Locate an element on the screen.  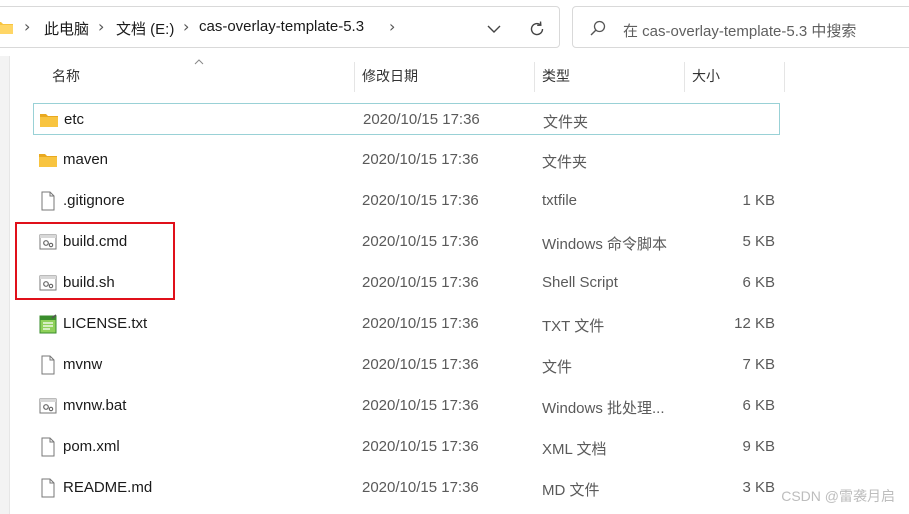
file-row: mvnw 2020/10/15 17:36 文件 7 KB is located at coordinates (406, 365).